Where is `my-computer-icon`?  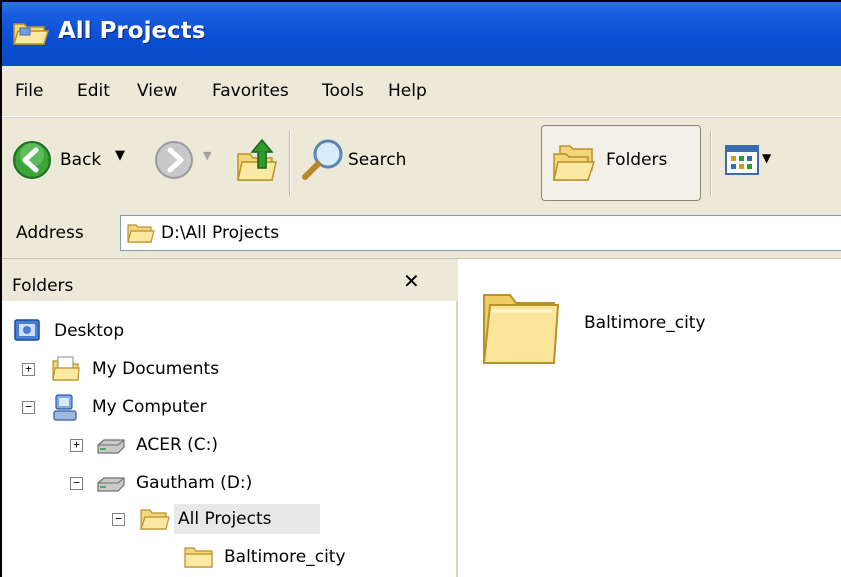 my-computer-icon is located at coordinates (66, 413).